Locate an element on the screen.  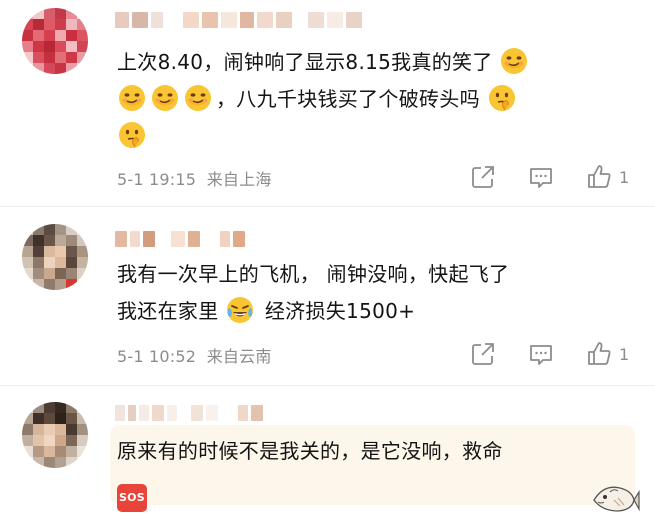
comment-time: 5-1 10:52 is located at coordinates (157, 356).